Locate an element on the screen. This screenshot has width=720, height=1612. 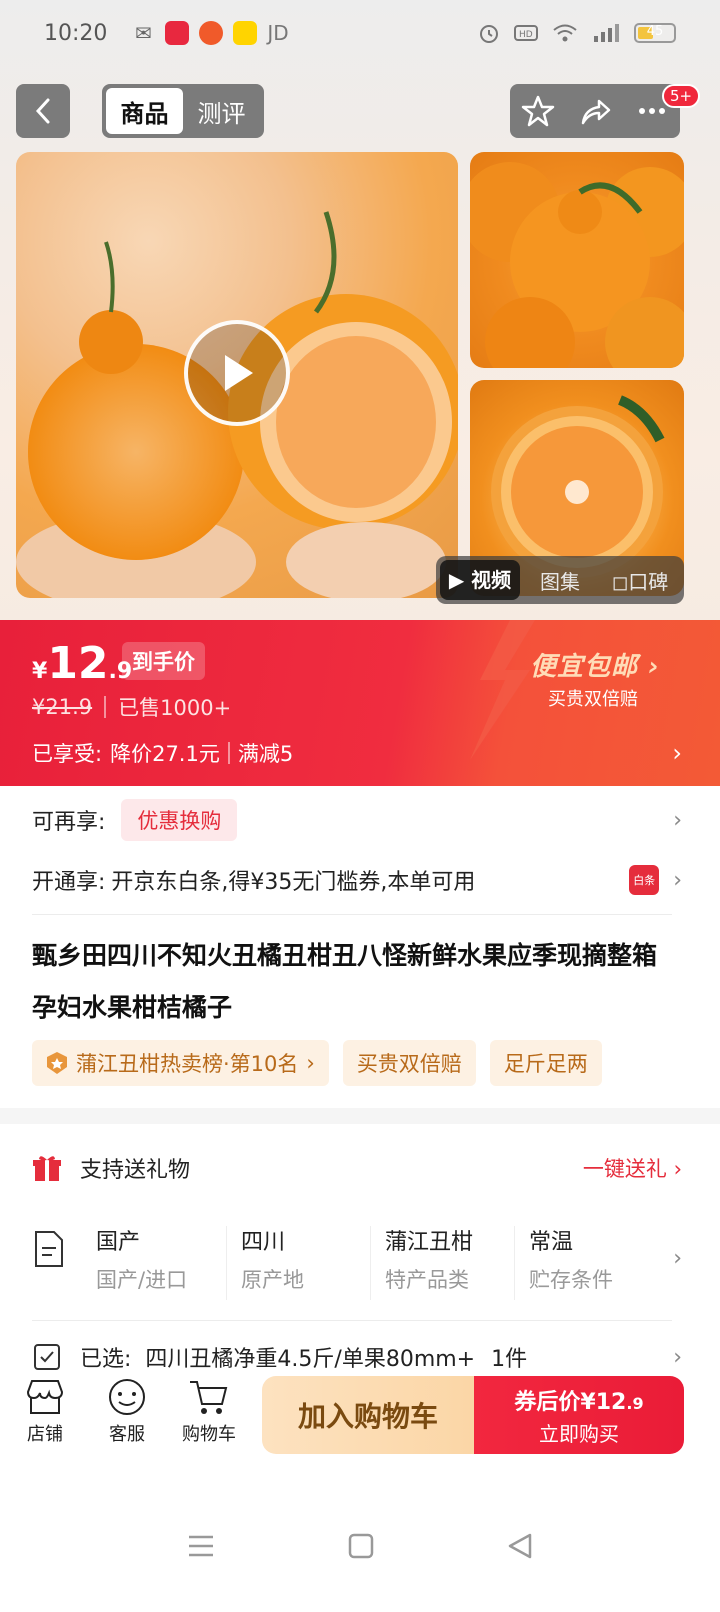
tab-product: 商品 is located at coordinates (144, 111).